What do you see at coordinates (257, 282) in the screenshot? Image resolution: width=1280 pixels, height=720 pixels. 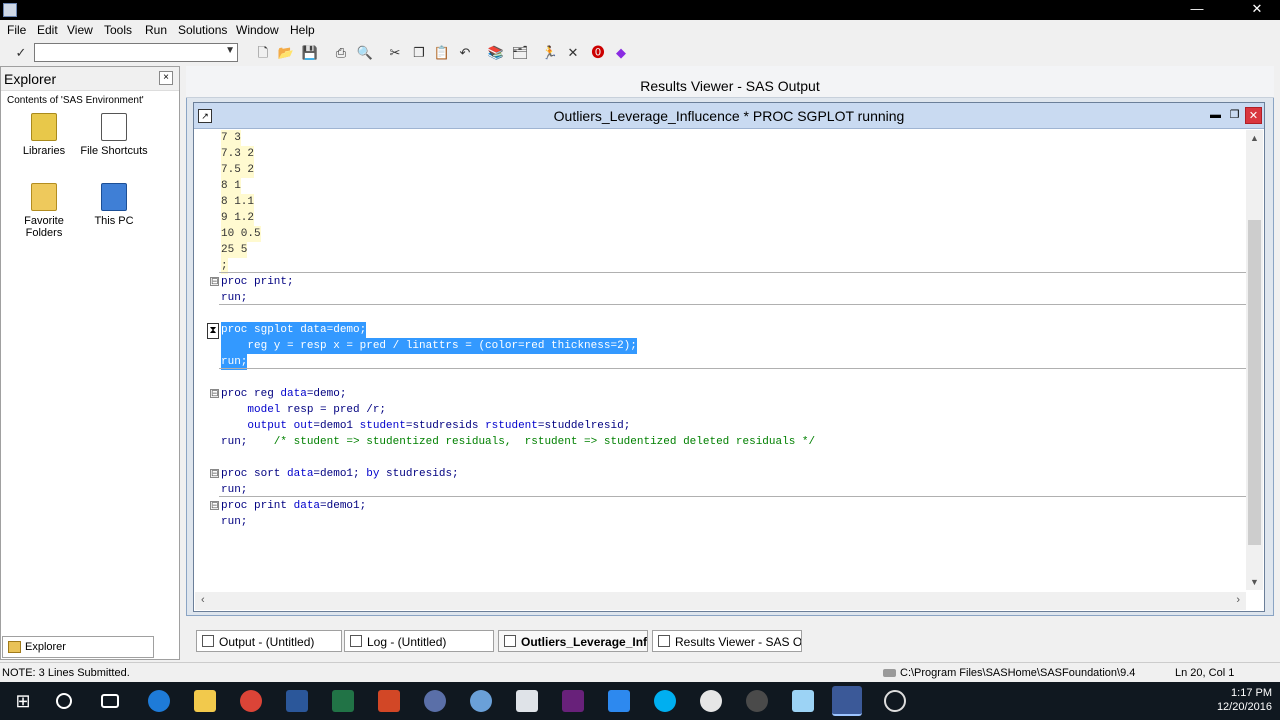 I see `code-line: proc print;` at bounding box center [257, 282].